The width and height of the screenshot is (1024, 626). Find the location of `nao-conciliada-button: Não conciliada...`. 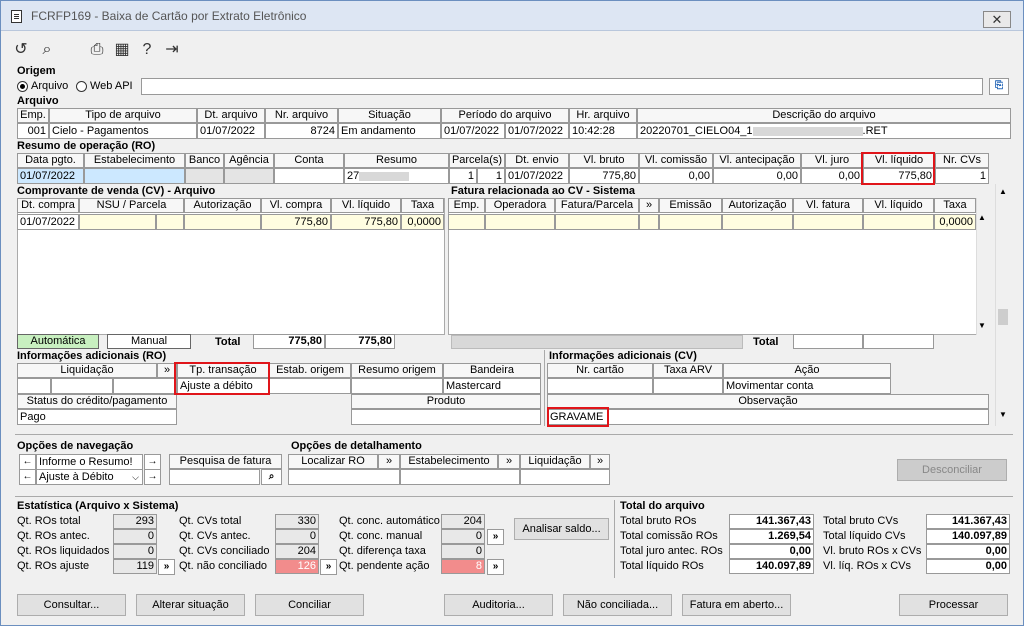

nao-conciliada-button: Não conciliada... is located at coordinates (617, 605).